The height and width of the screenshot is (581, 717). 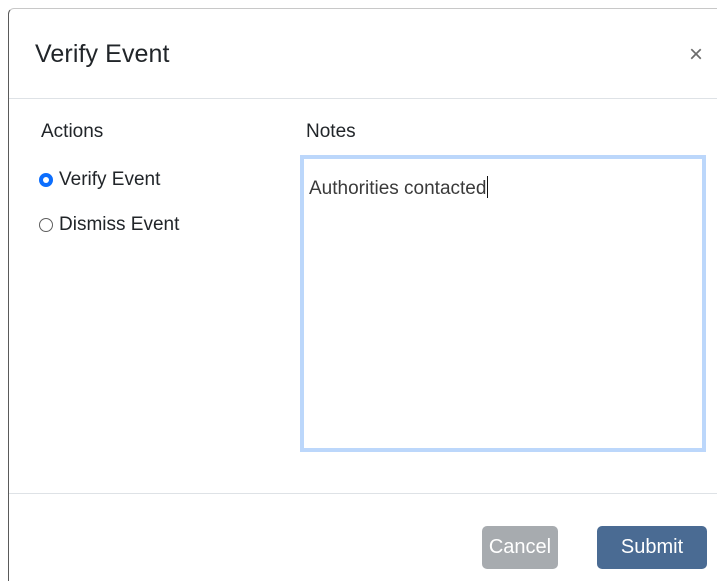 What do you see at coordinates (110, 179) in the screenshot?
I see `verify-event-label: Verify Event` at bounding box center [110, 179].